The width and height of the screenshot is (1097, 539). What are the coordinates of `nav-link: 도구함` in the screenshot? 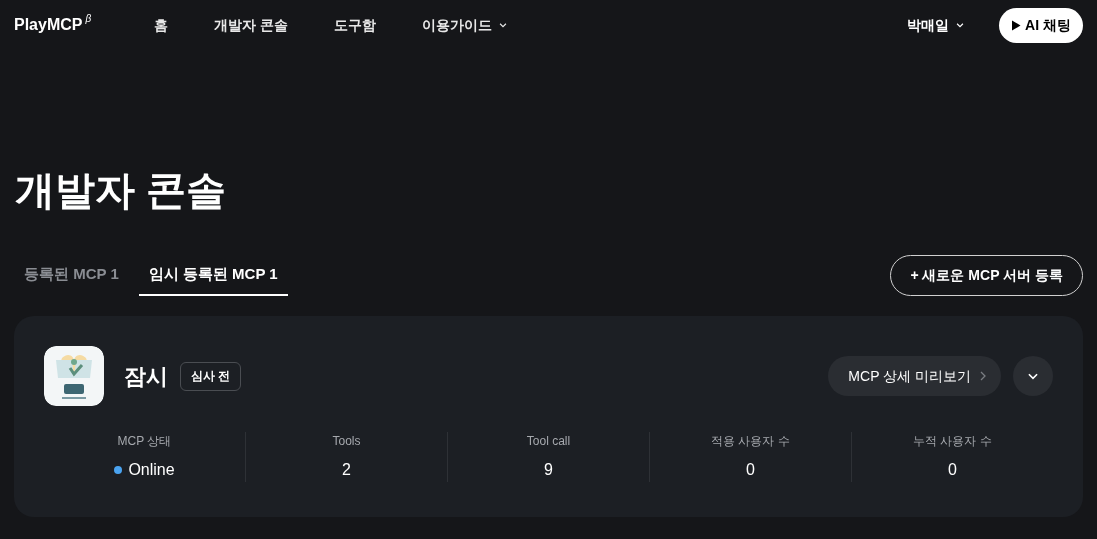 It's located at (354, 25).